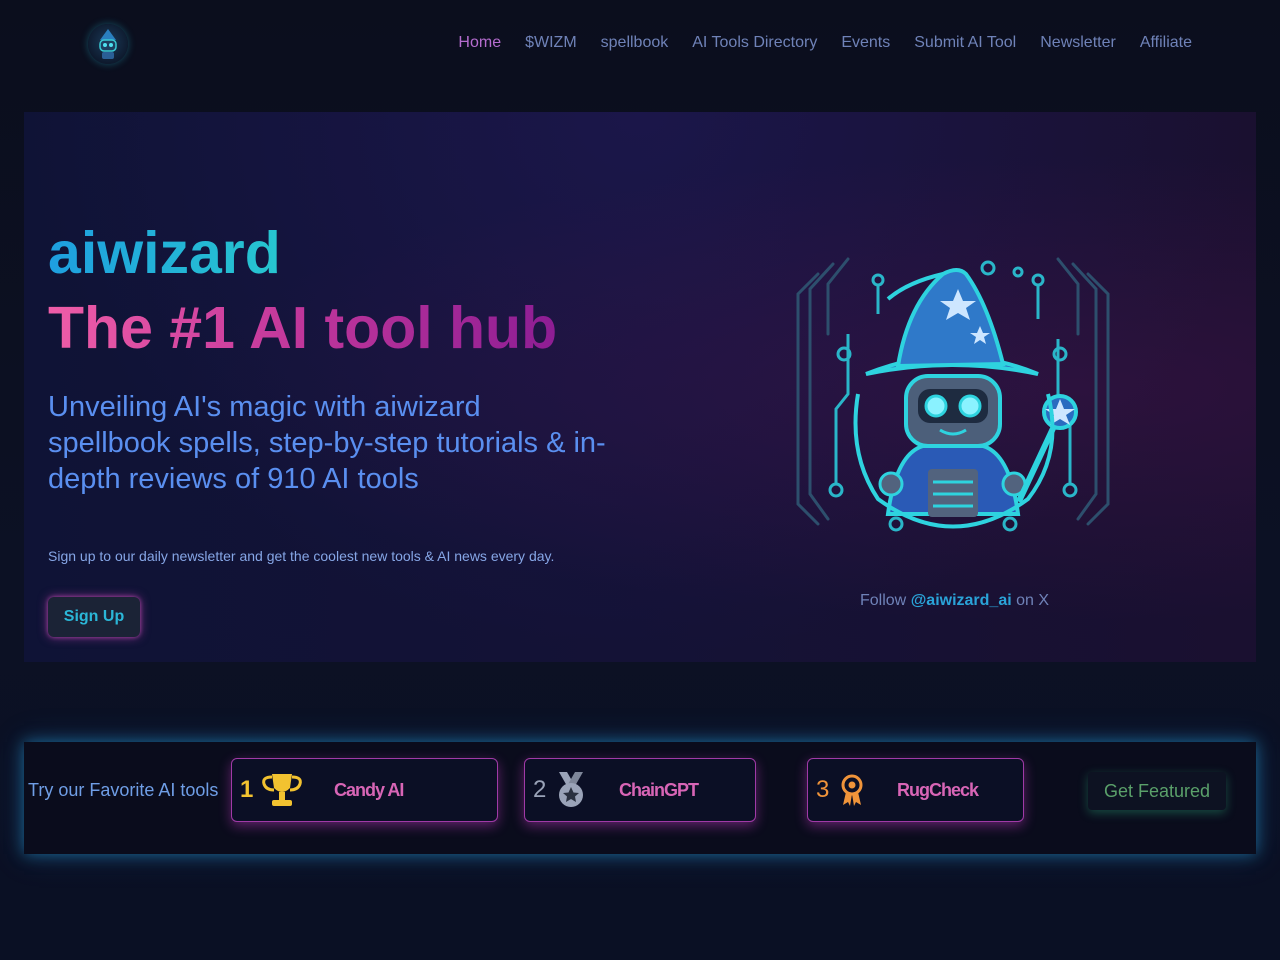 The width and height of the screenshot is (1280, 960). I want to click on wizard-robot-logo-icon, so click(108, 44).